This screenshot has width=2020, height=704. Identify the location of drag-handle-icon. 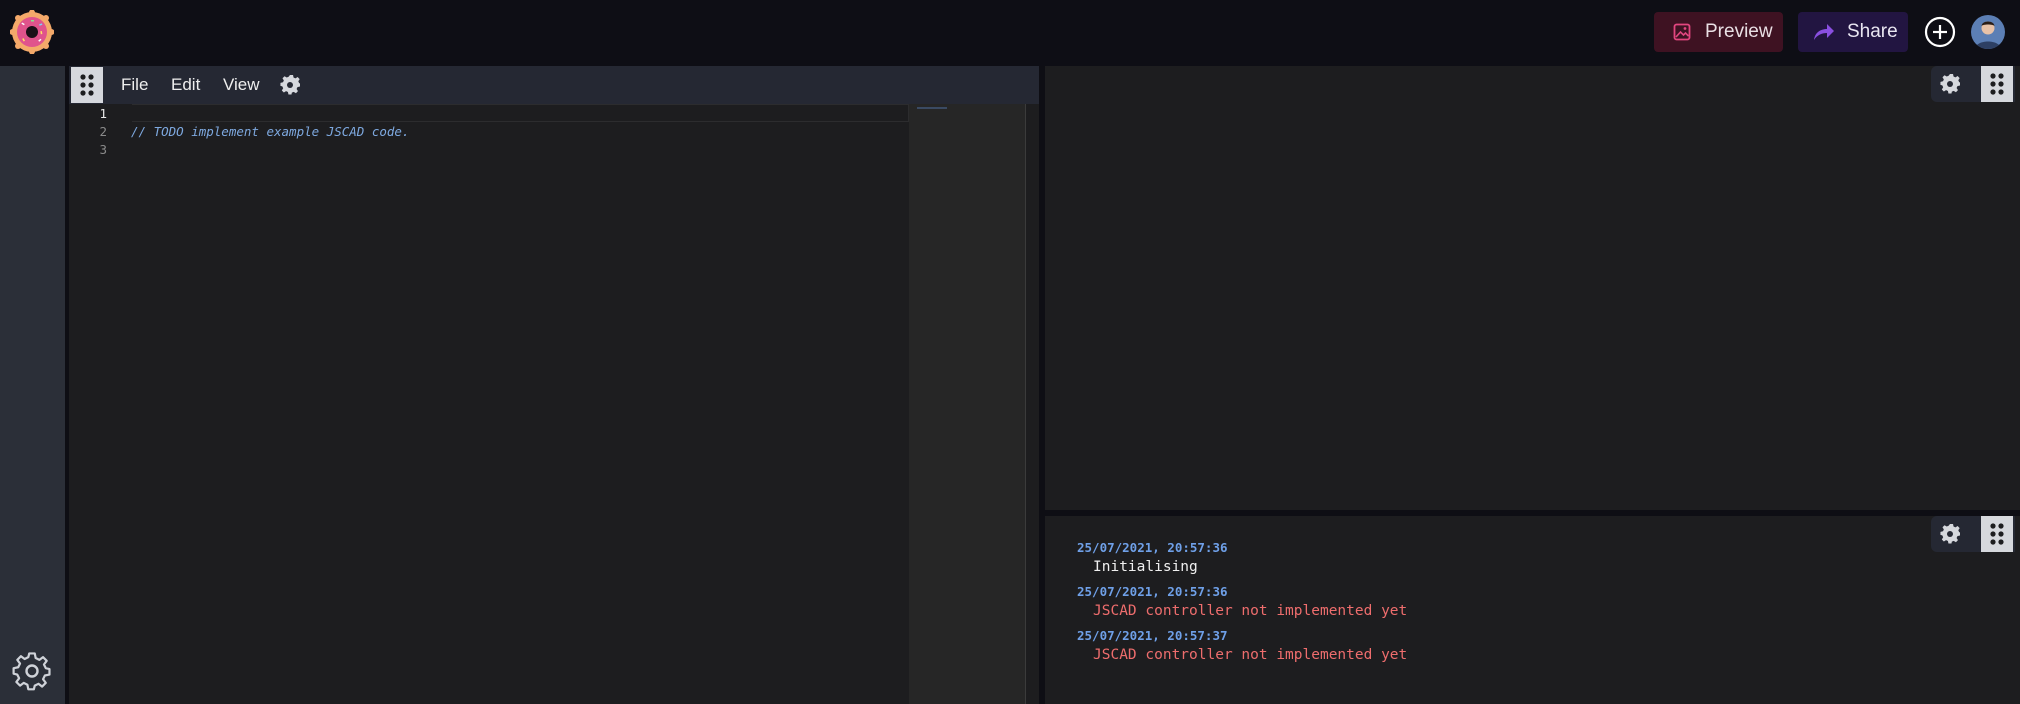
(87, 85).